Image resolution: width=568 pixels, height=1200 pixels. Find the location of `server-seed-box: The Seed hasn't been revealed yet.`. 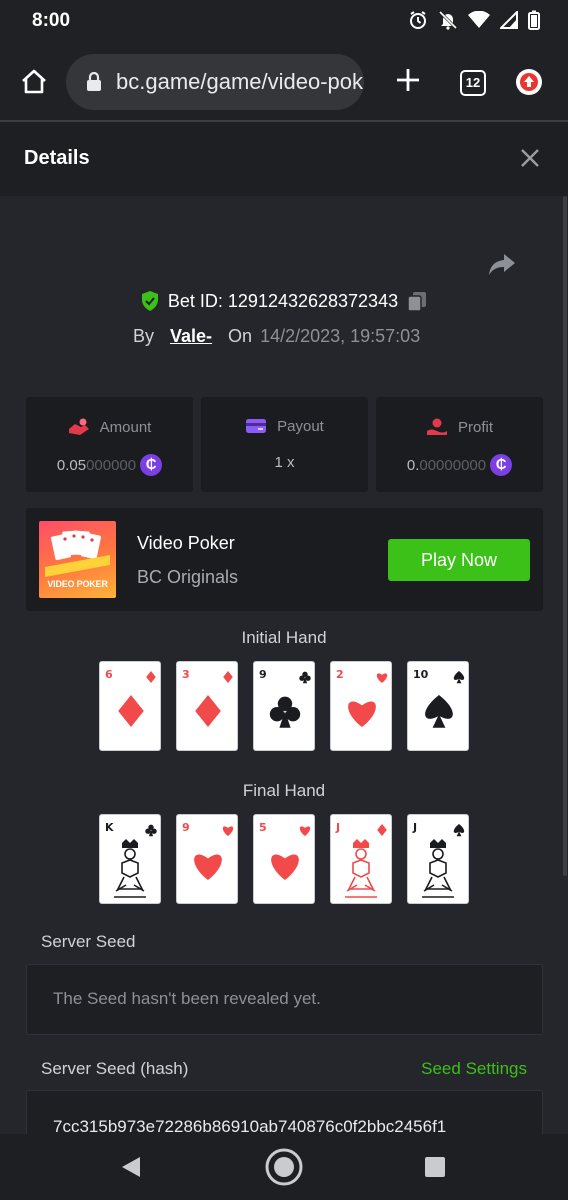

server-seed-box: The Seed hasn't been revealed yet. is located at coordinates (284, 999).